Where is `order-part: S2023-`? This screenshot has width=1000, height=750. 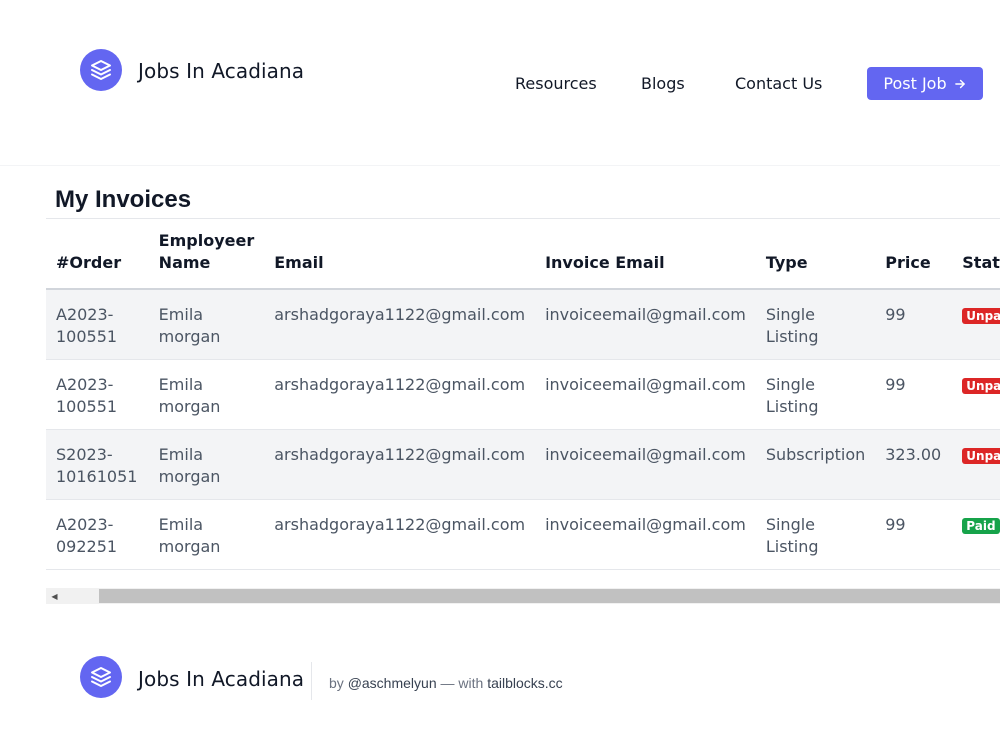 order-part: S2023- is located at coordinates (84, 454).